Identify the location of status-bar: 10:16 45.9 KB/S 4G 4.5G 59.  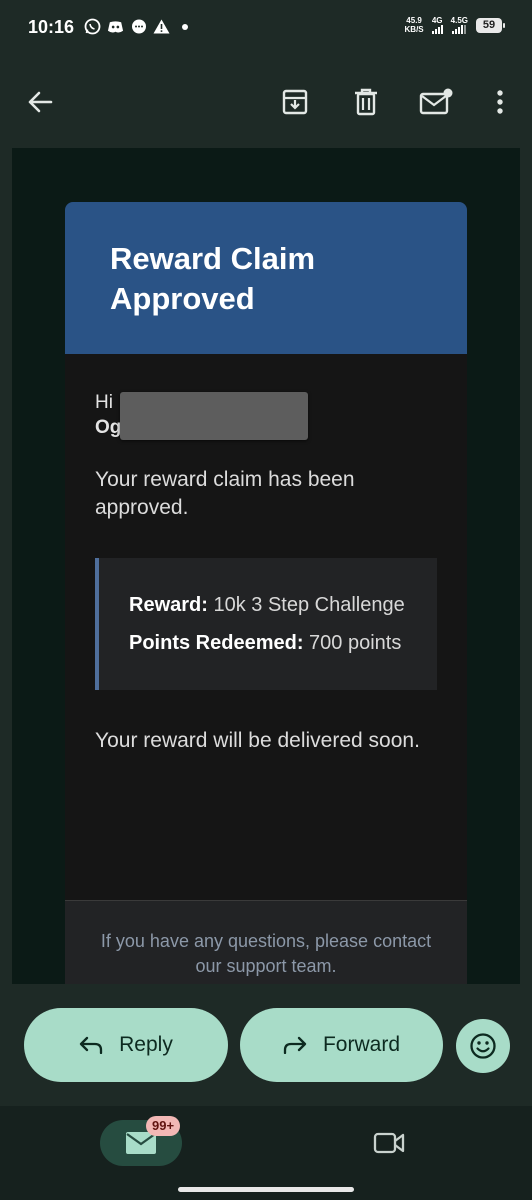
(266, 29).